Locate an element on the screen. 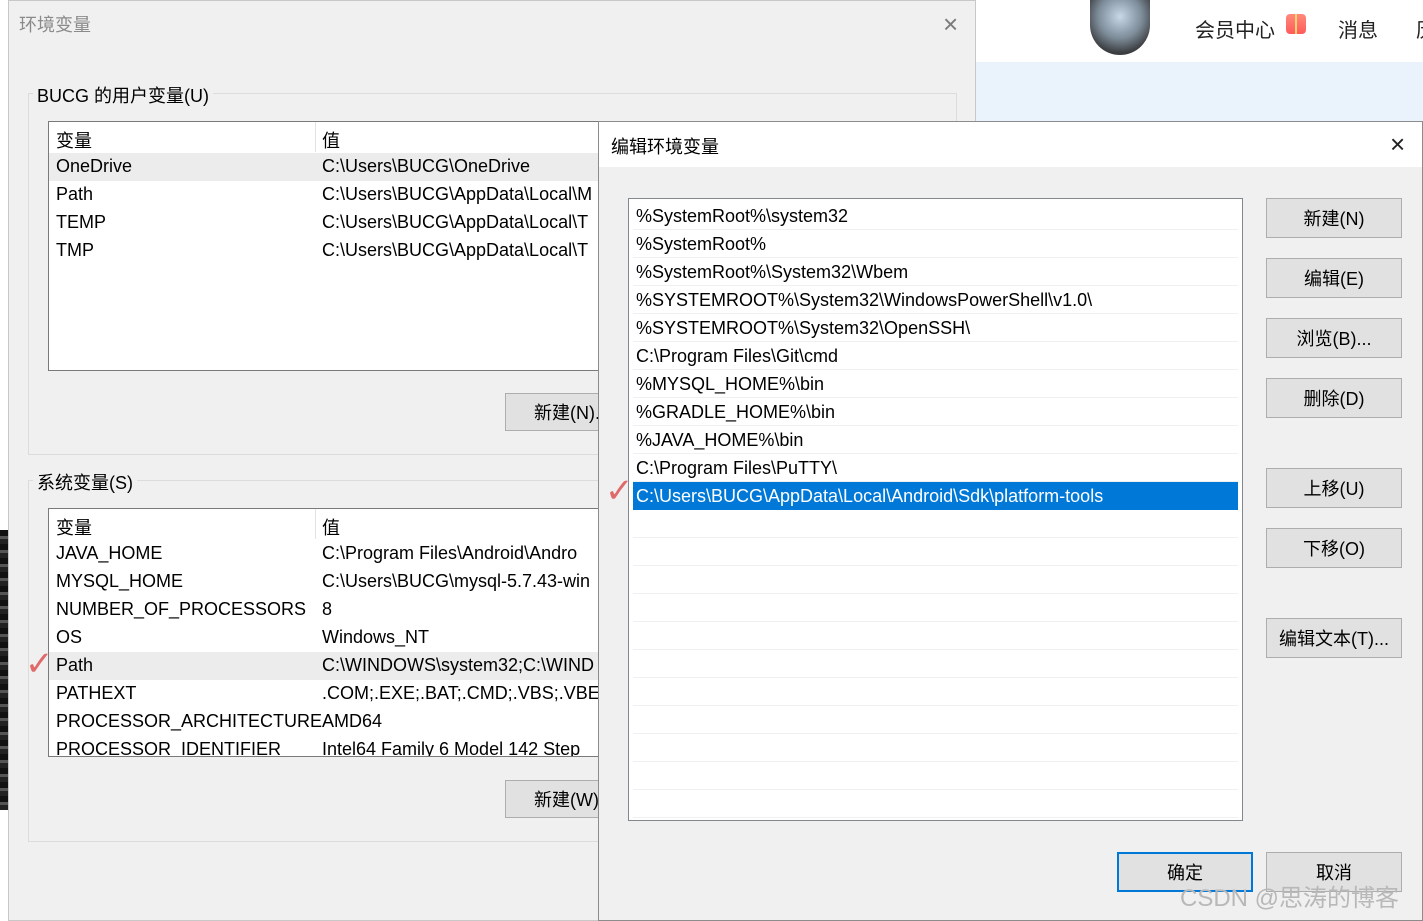  var-value: 8 is located at coordinates (327, 609).